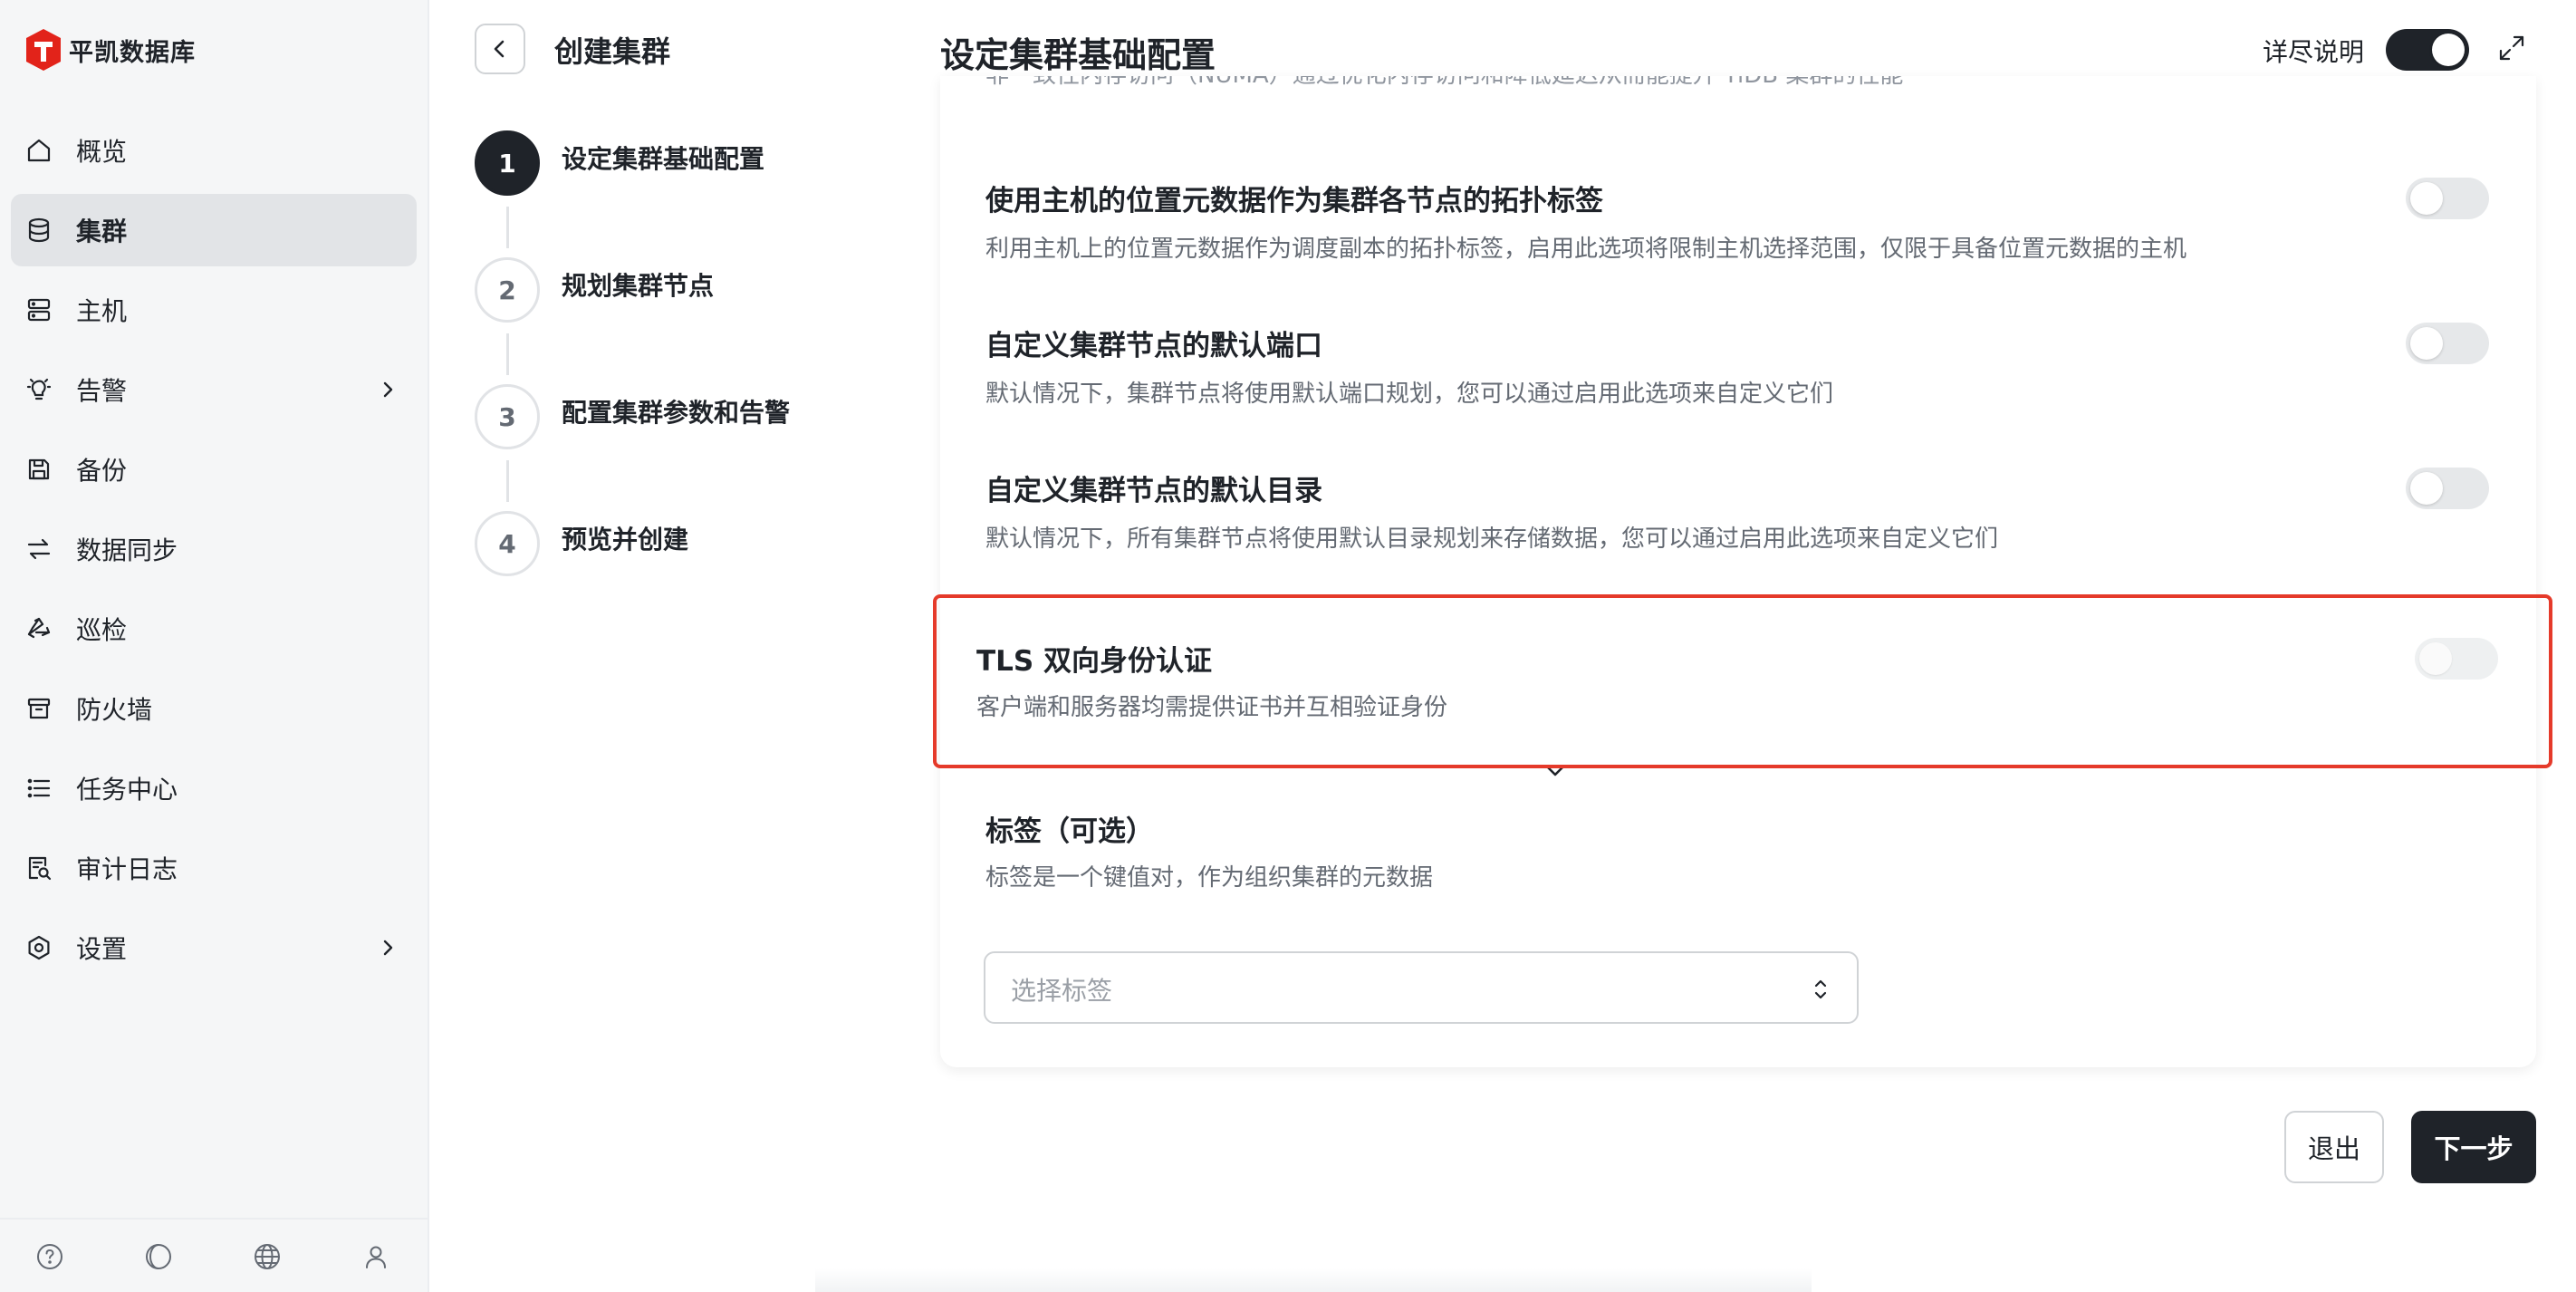  I want to click on globe-icon, so click(267, 1257).